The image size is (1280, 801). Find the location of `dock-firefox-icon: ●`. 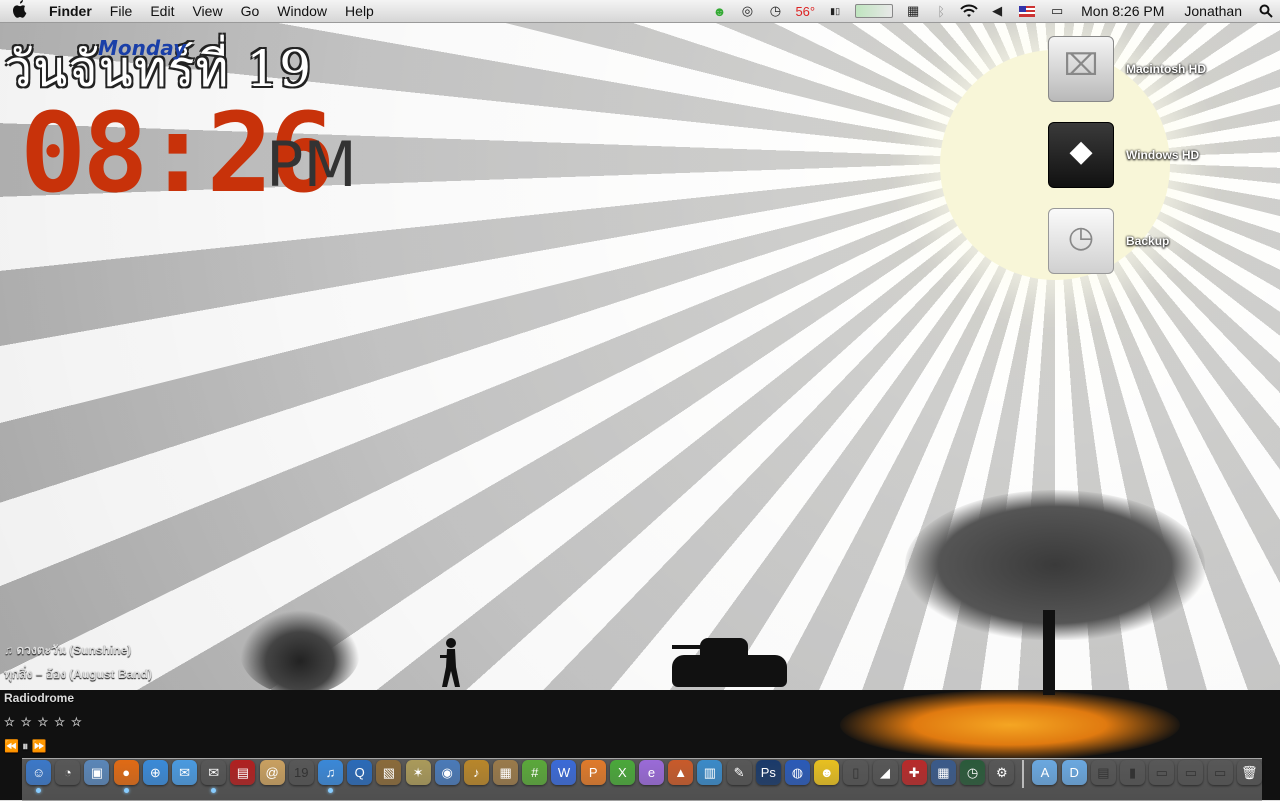

dock-firefox-icon: ● is located at coordinates (126, 776).